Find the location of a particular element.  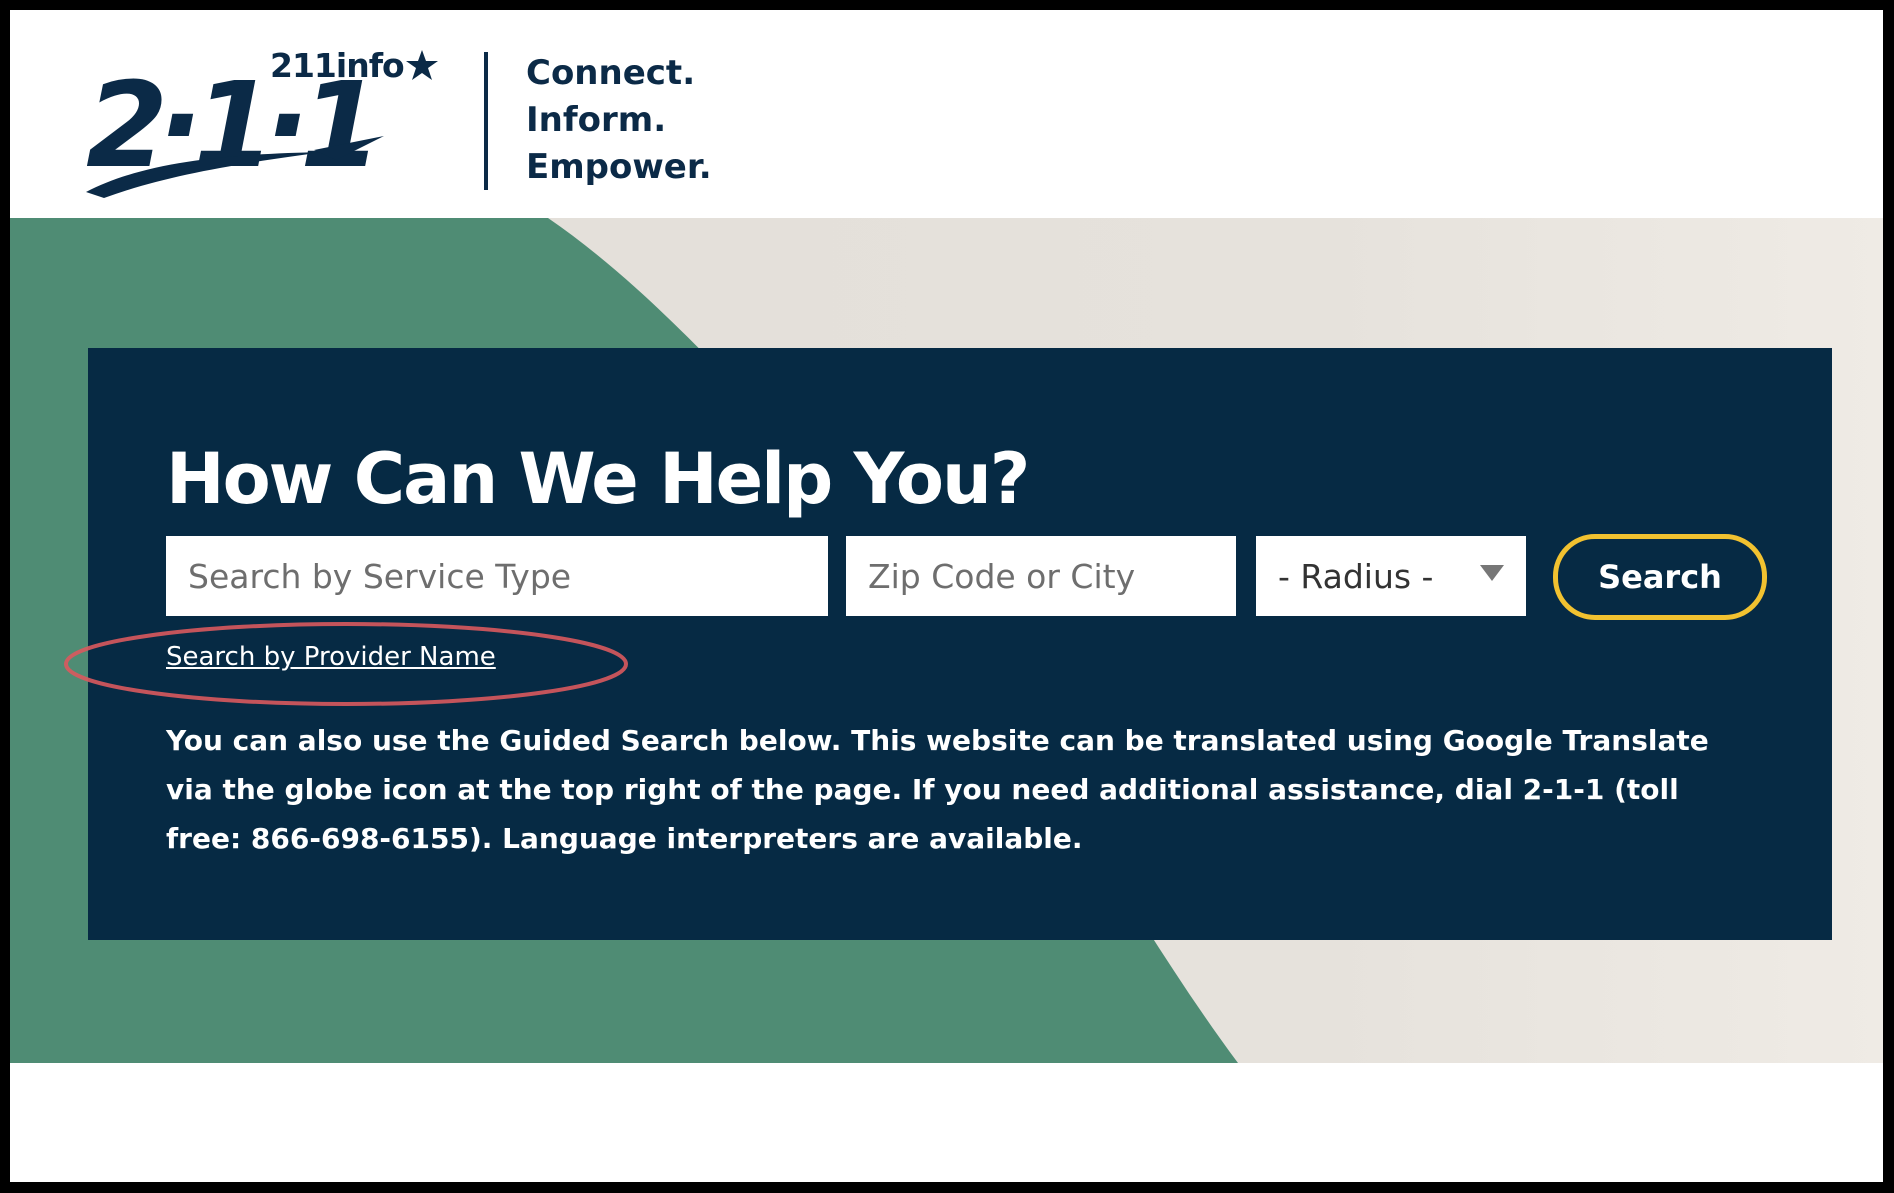

radius-select: - Radius - is located at coordinates (1391, 576).